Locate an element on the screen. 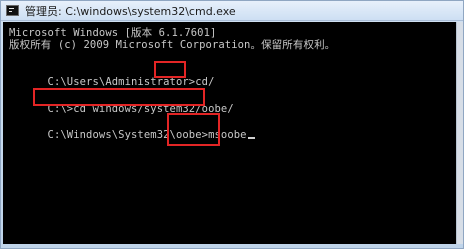  scrollbar is located at coordinates (459, 133).